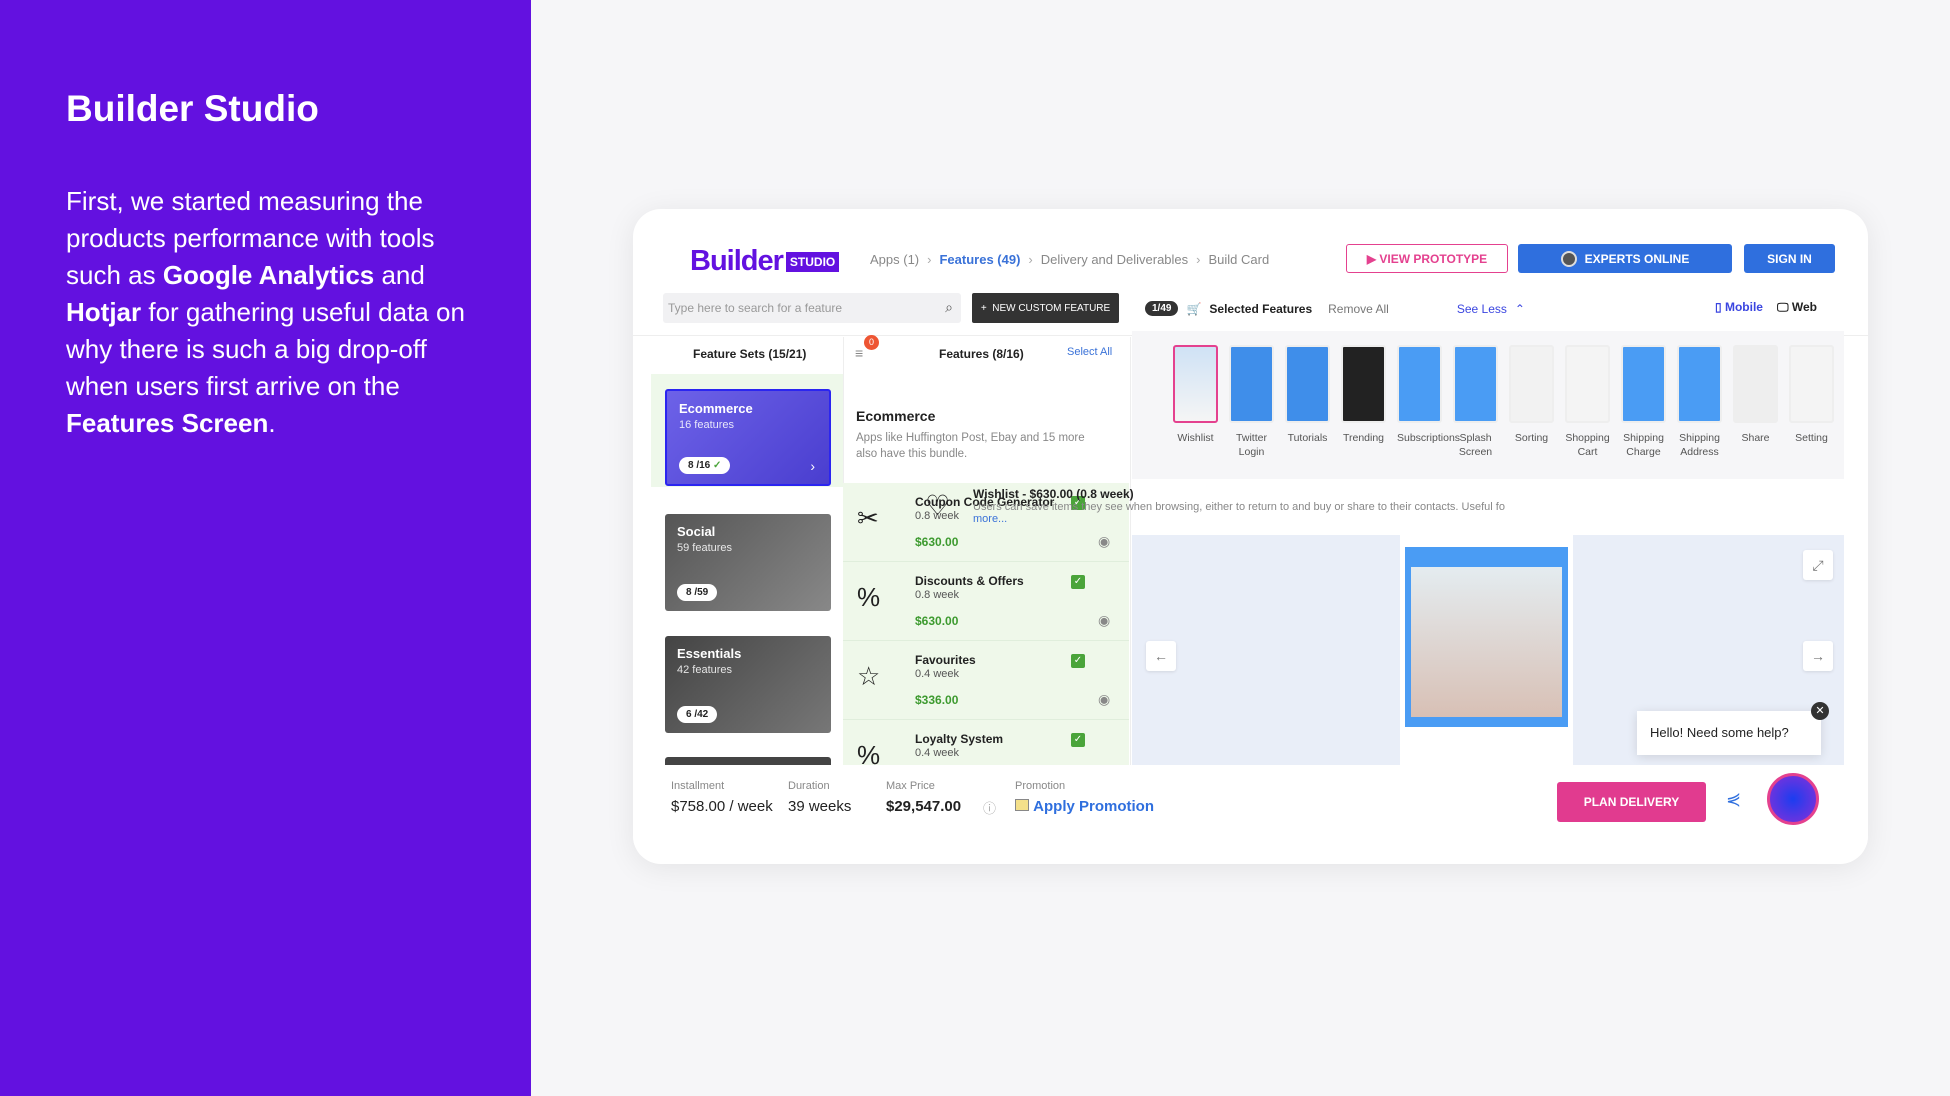 Image resolution: width=1950 pixels, height=1096 pixels. I want to click on arrow-left-icon: ←, so click(1161, 656).